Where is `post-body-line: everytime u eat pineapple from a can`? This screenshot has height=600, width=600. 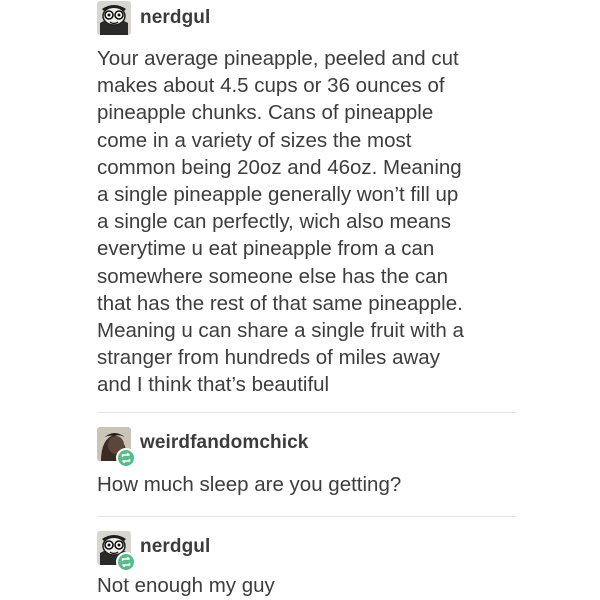 post-body-line: everytime u eat pineapple from a can is located at coordinates (266, 249).